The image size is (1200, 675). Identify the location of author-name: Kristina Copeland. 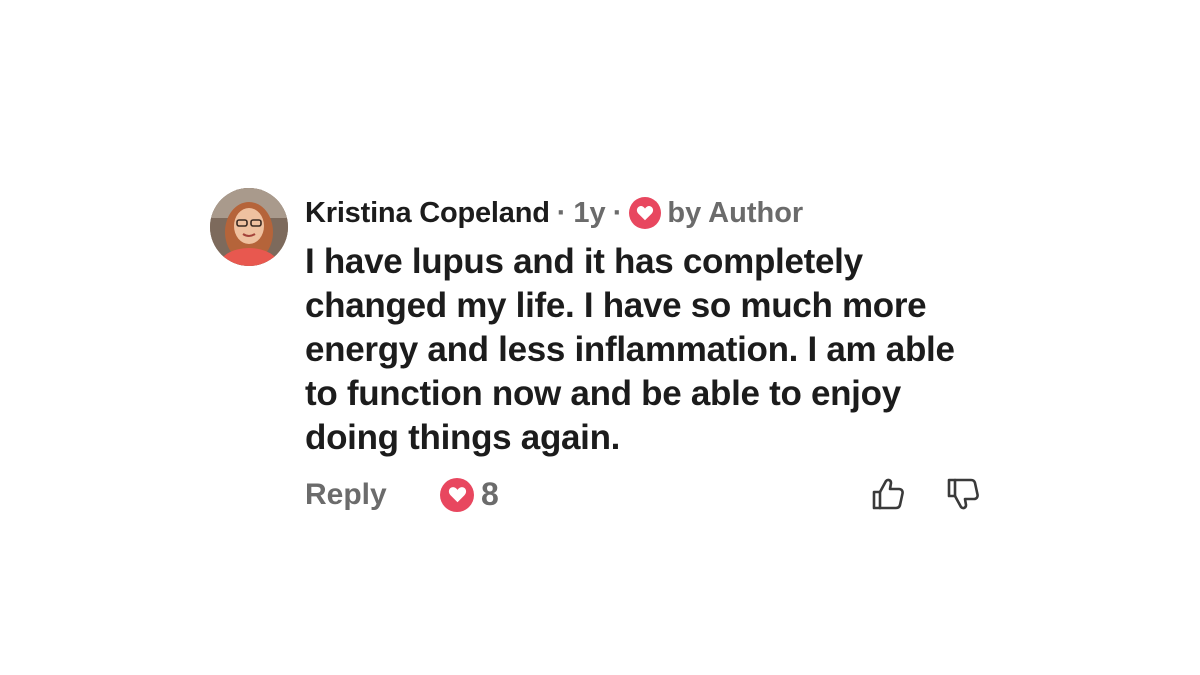
(427, 213).